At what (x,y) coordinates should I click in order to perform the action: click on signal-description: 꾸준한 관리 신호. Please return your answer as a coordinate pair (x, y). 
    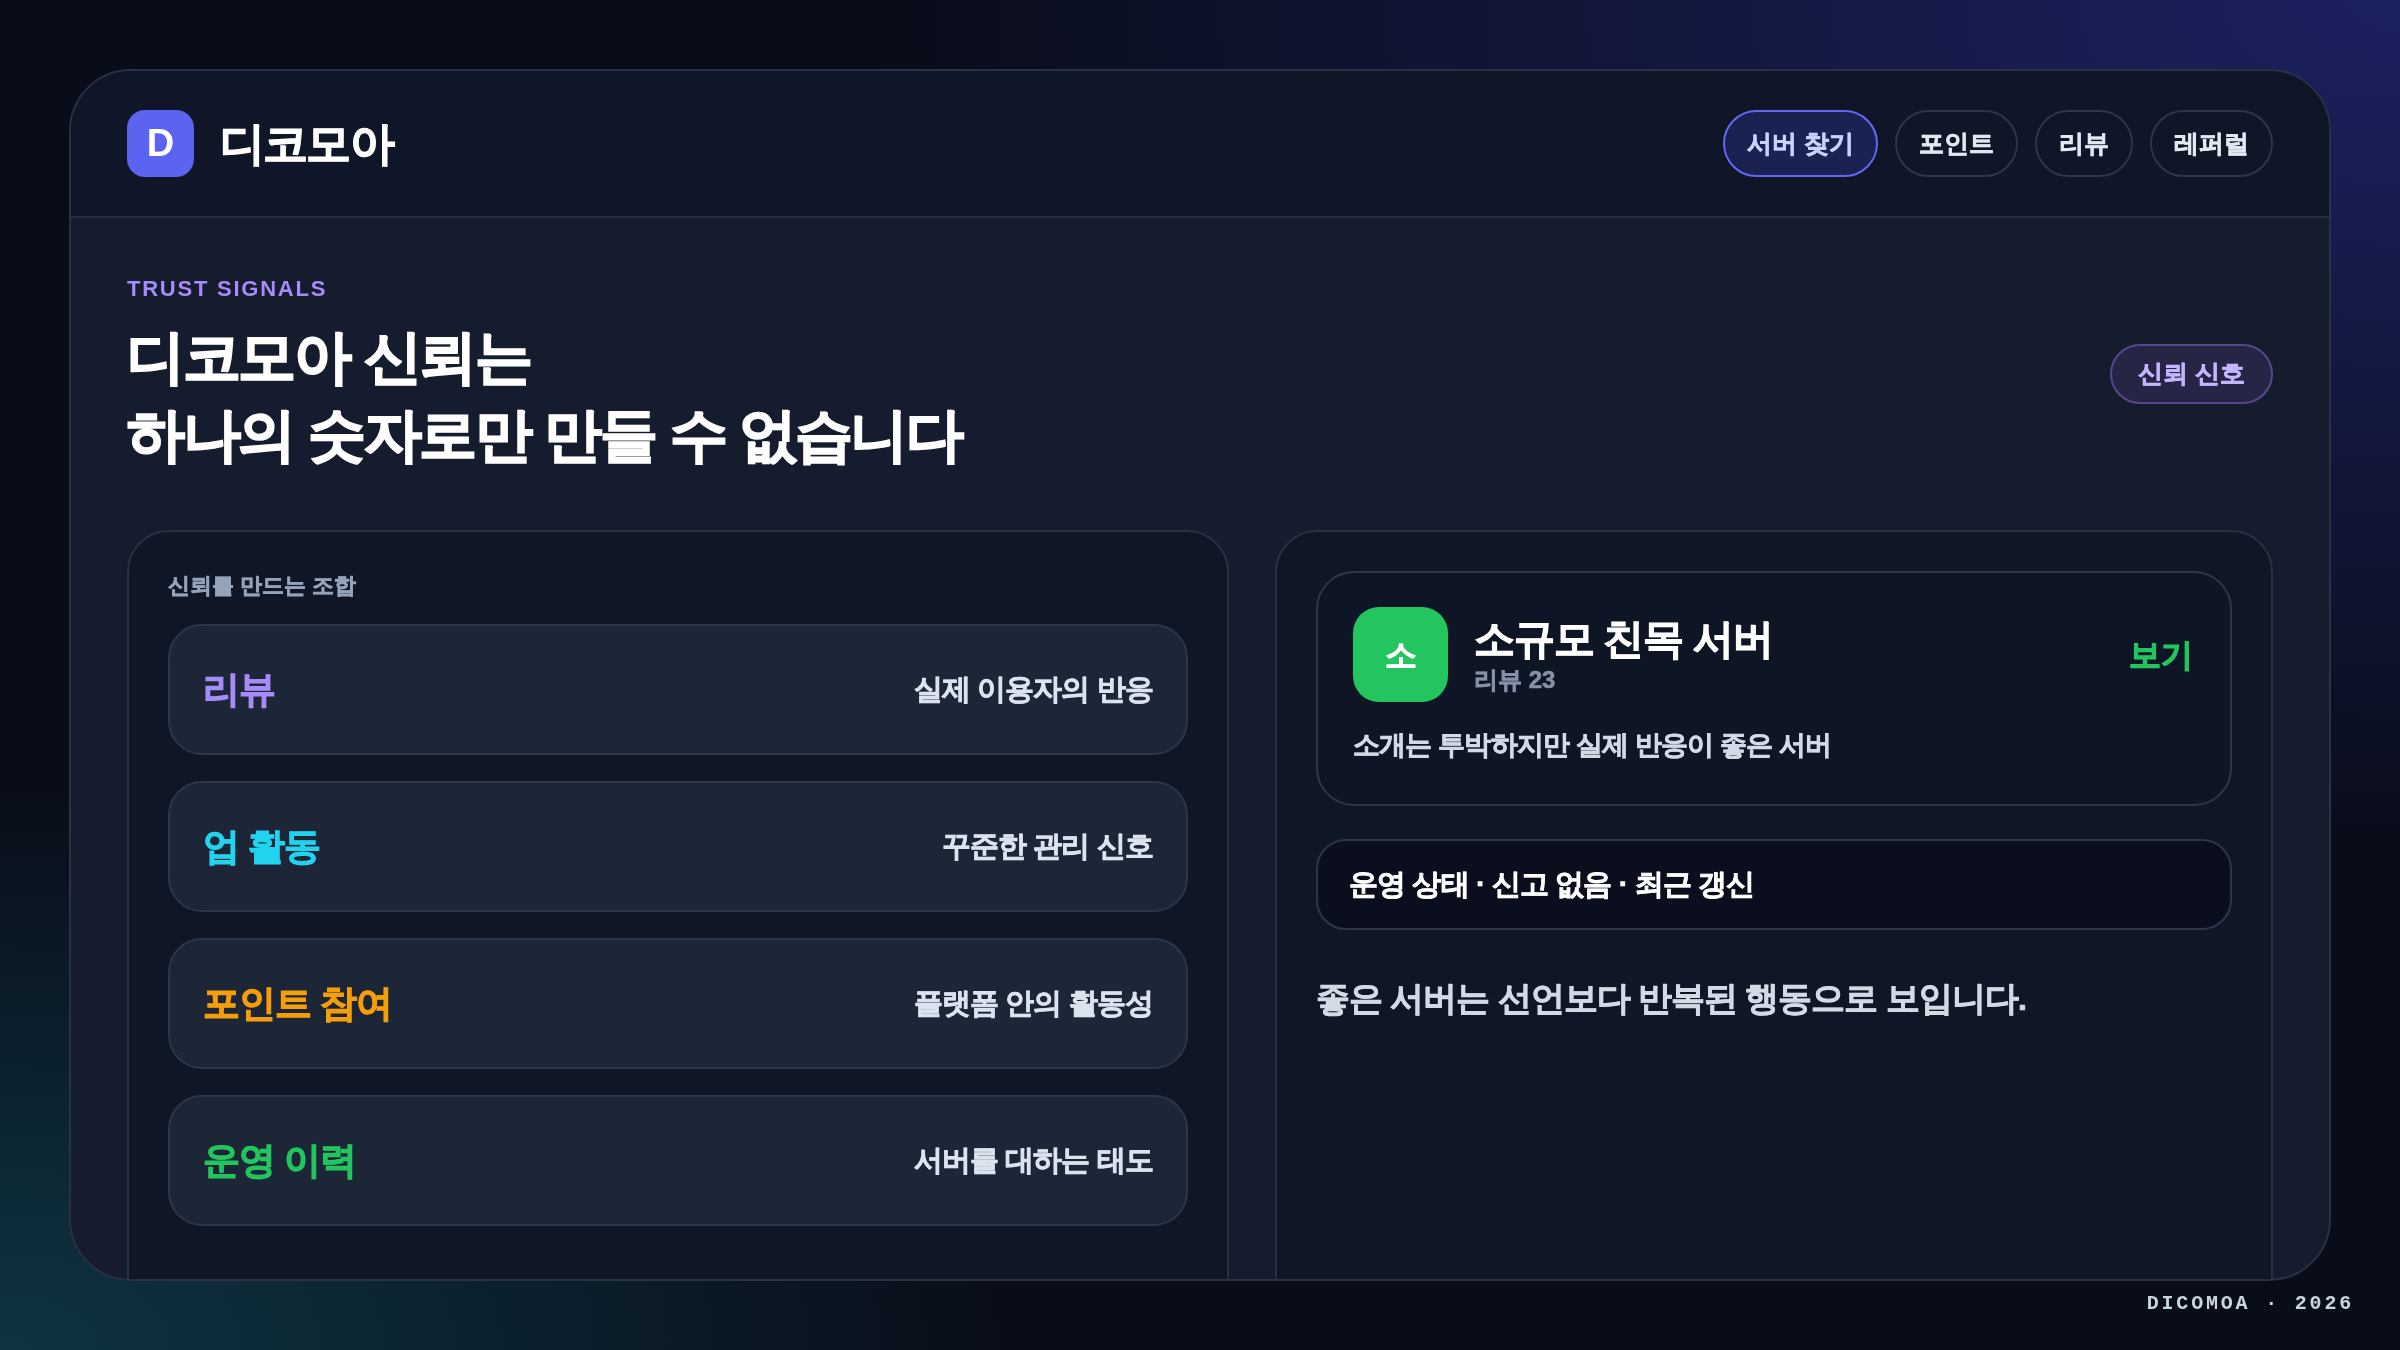
    Looking at the image, I should click on (1047, 846).